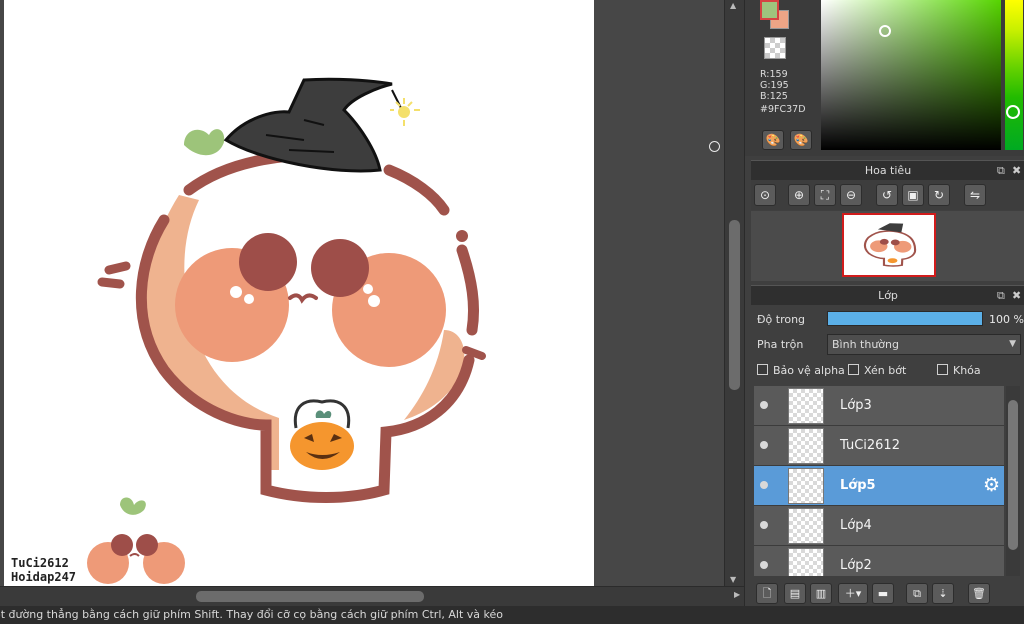 The image size is (1024, 624). Describe the element at coordinates (780, 344) in the screenshot. I see `blend-mode-label: Pha trộn` at that location.